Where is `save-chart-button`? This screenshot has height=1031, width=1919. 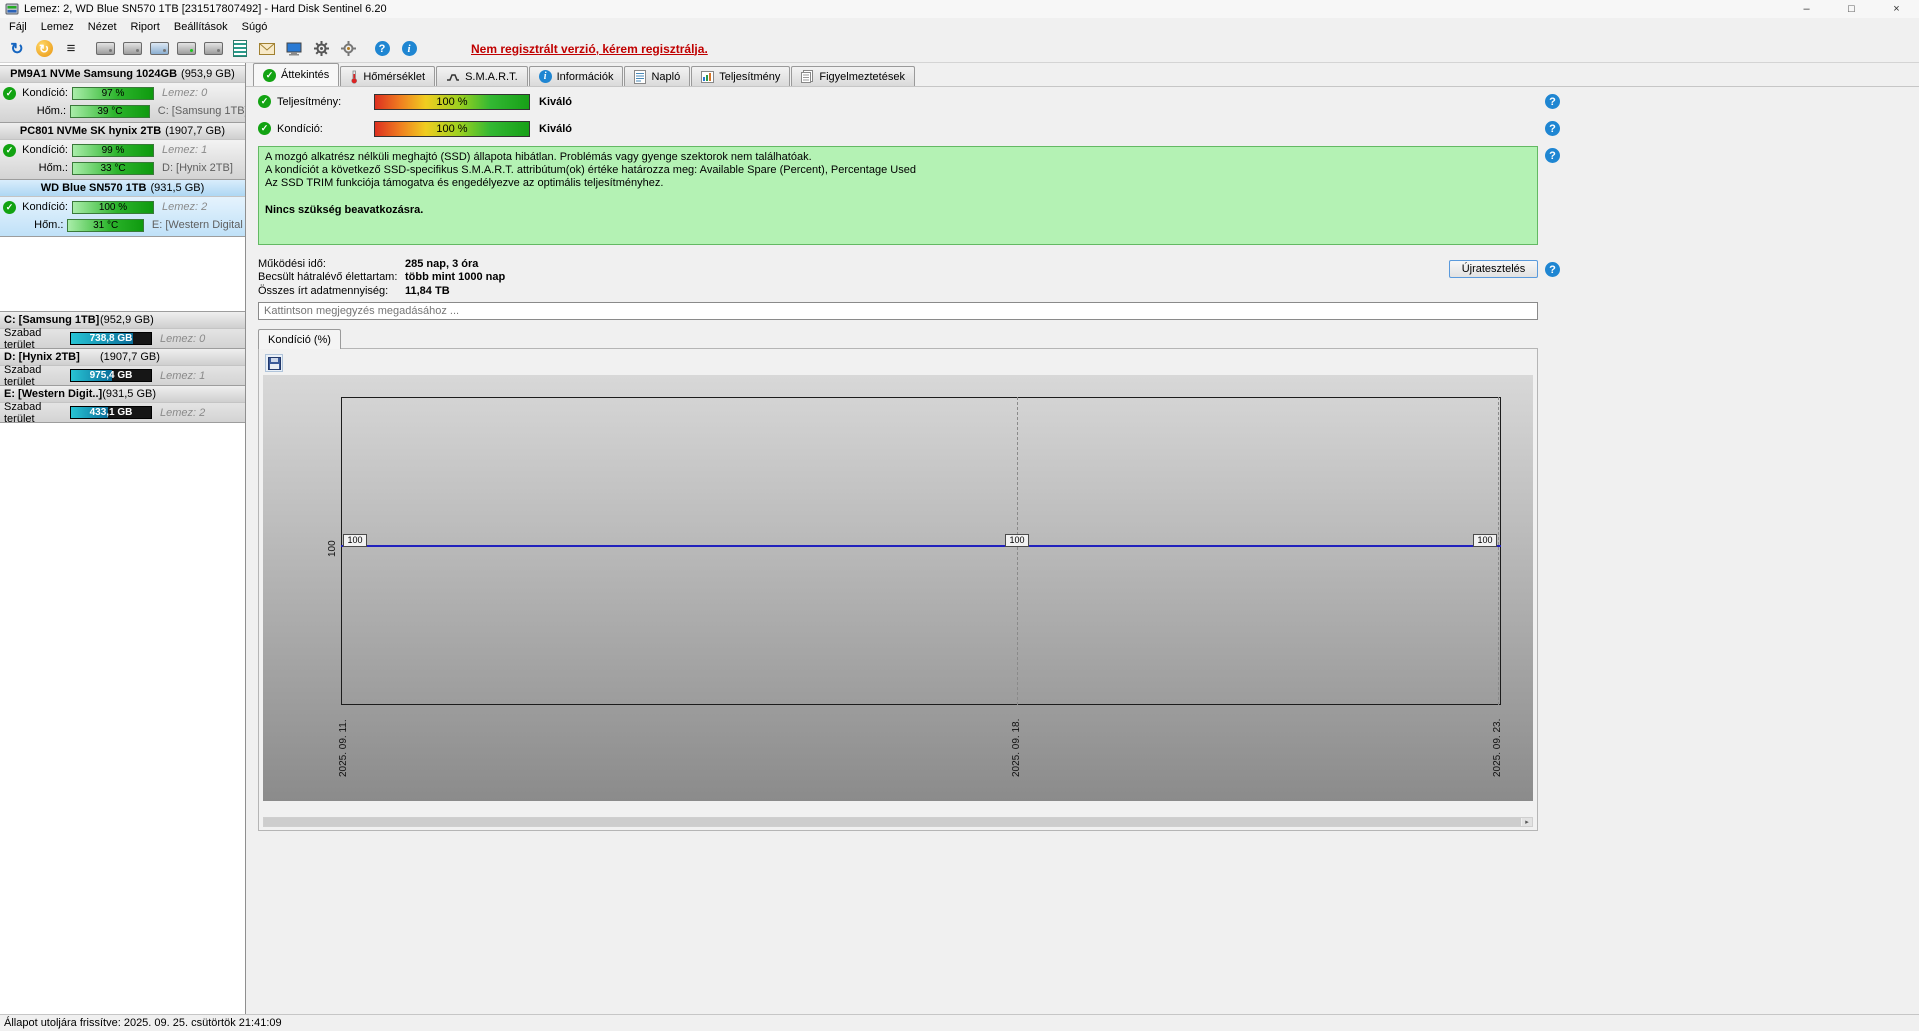
save-chart-button is located at coordinates (274, 363).